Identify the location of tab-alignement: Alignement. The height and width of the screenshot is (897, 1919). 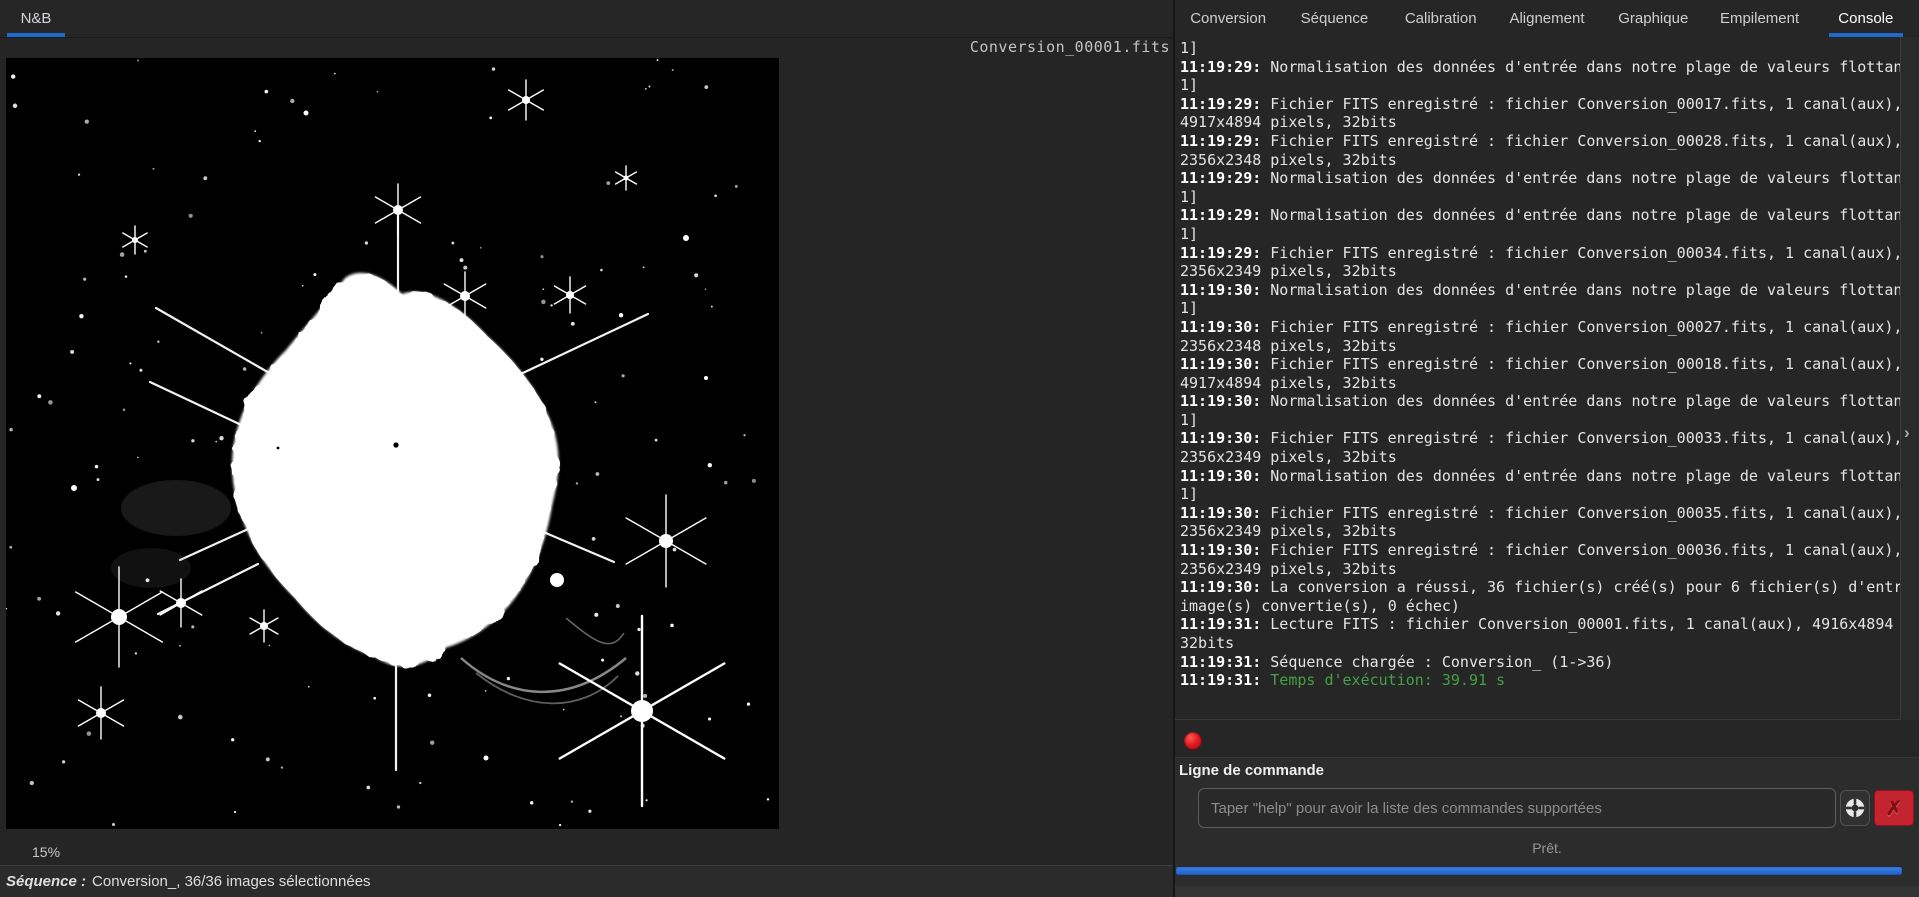
(1547, 18).